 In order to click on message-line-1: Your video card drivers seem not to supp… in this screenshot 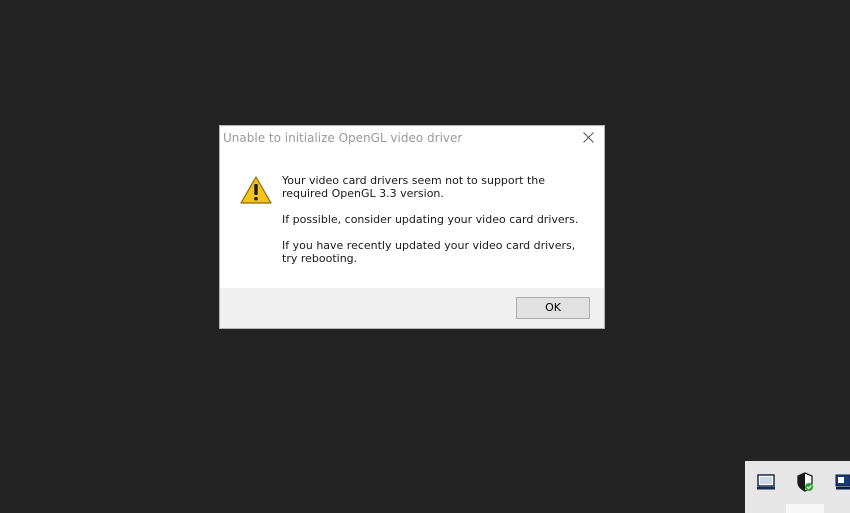, I will do `click(414, 187)`.